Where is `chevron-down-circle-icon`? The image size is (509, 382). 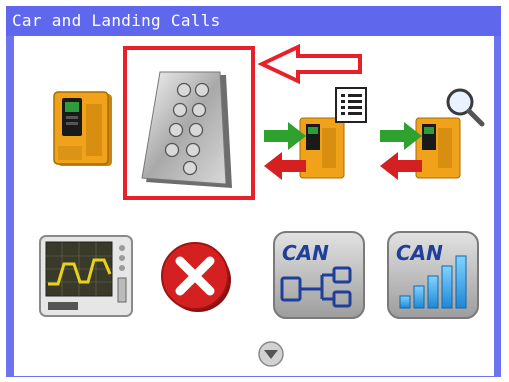 chevron-down-circle-icon is located at coordinates (271, 354).